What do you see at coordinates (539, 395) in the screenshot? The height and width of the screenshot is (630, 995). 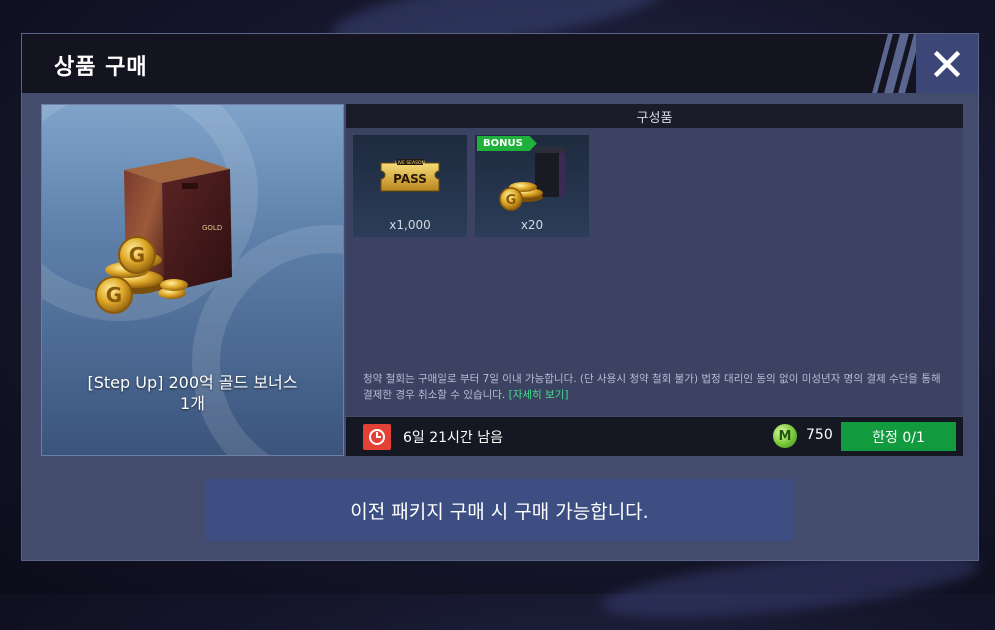 I see `details-link: [자세히 보기]` at bounding box center [539, 395].